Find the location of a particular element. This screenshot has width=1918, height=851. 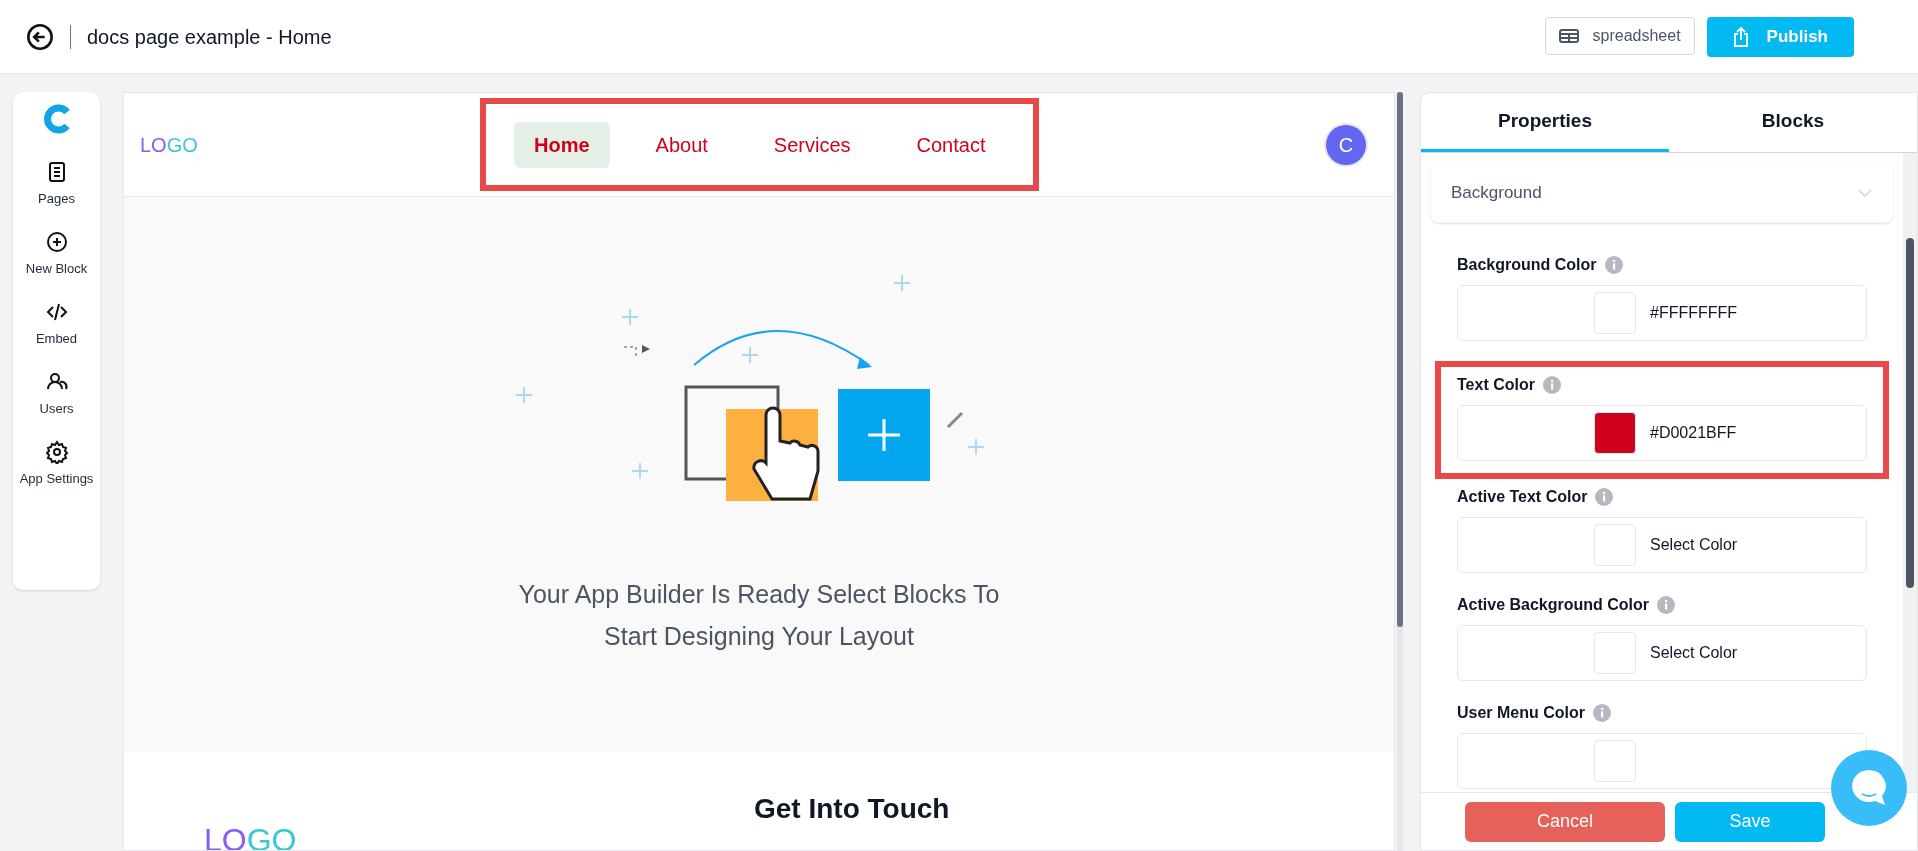

section-title: Background is located at coordinates (1496, 192).